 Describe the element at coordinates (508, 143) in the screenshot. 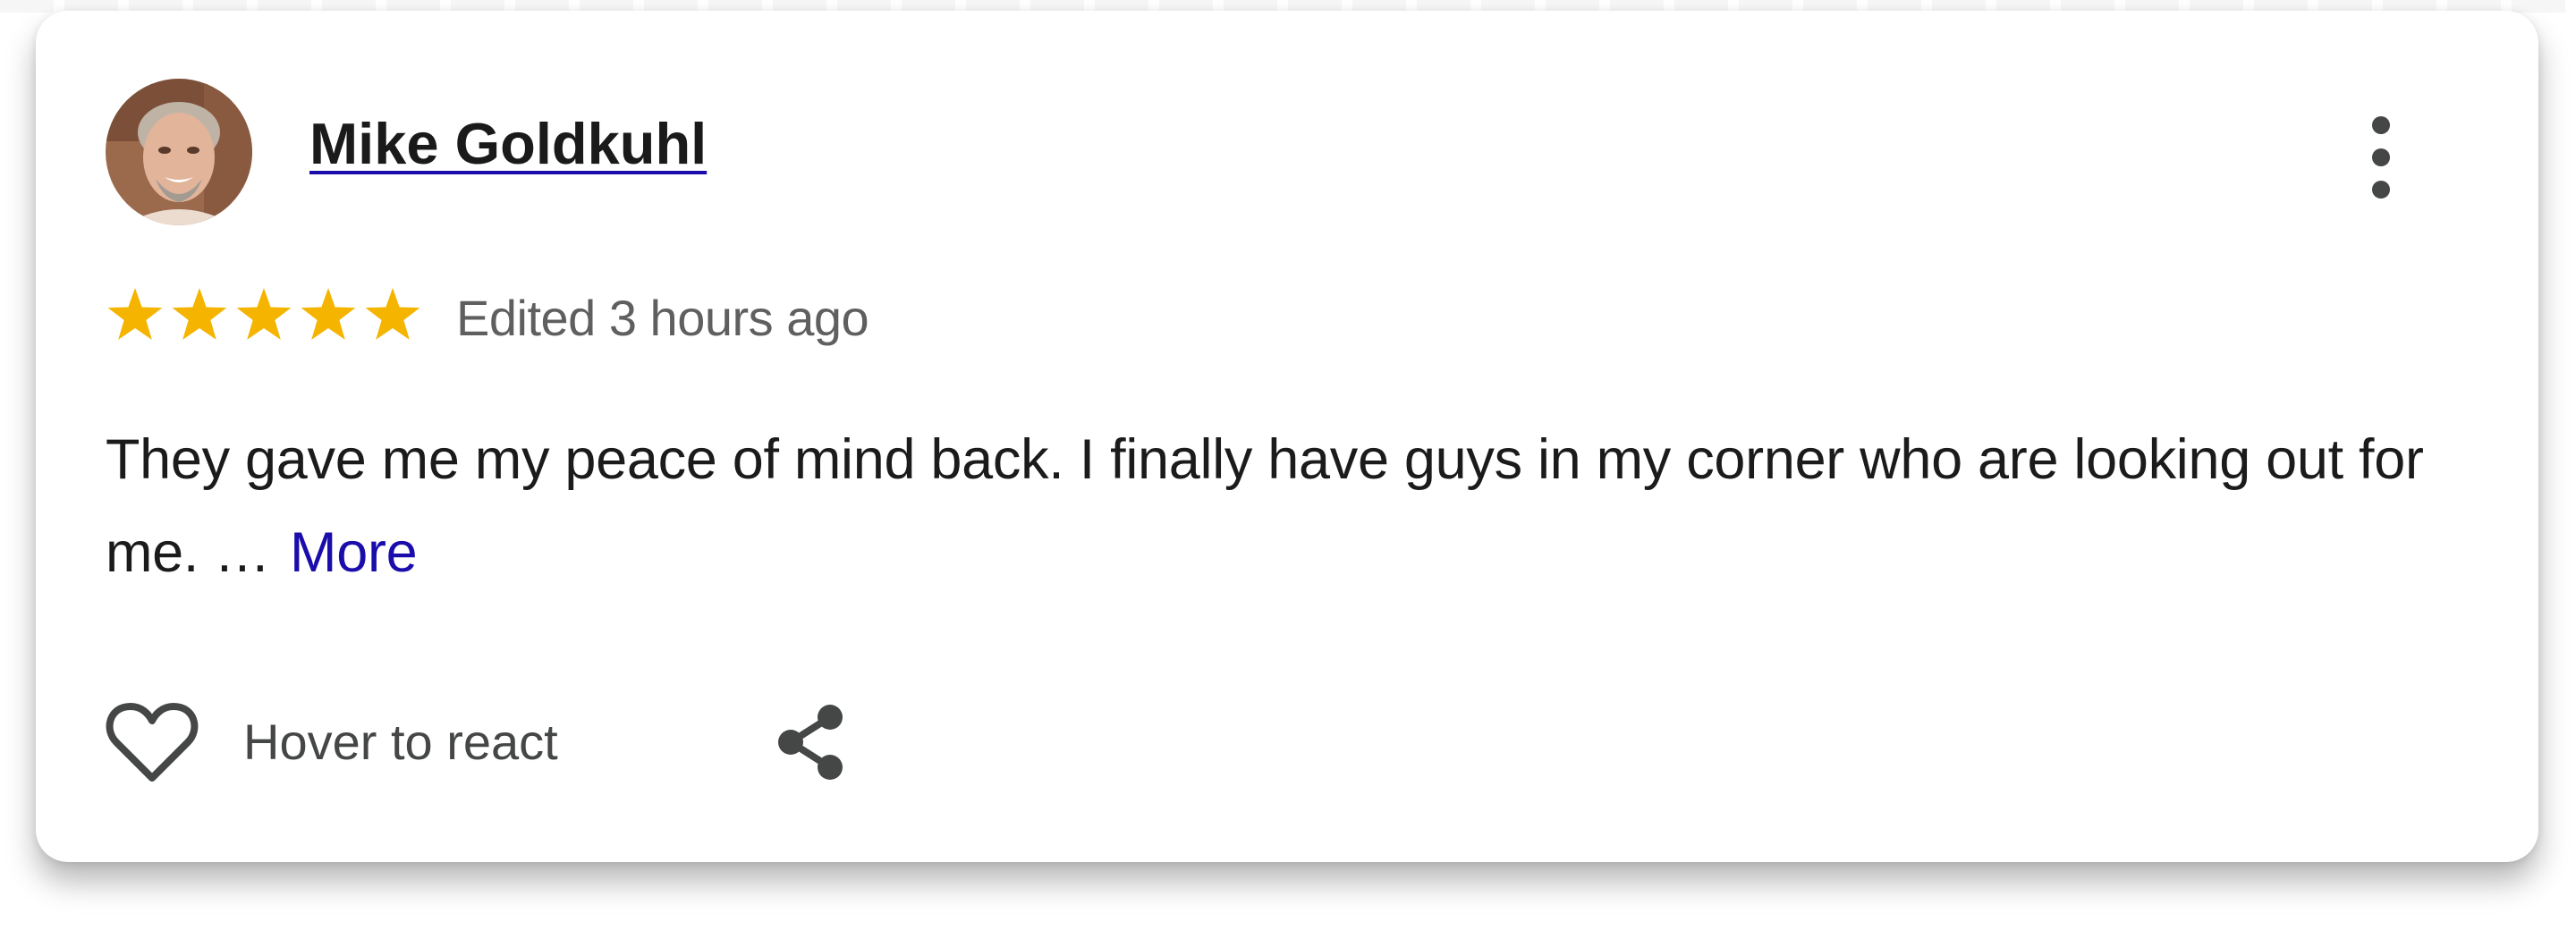

I see `author-name-link: Mike Goldkuhl` at that location.